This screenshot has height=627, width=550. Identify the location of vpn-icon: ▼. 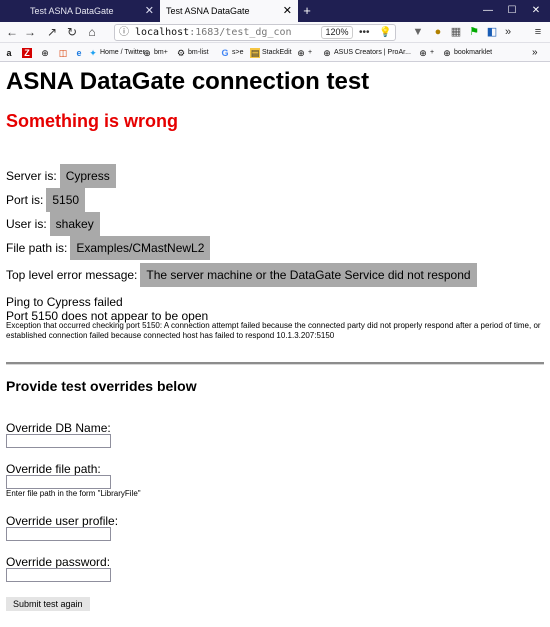
(418, 32).